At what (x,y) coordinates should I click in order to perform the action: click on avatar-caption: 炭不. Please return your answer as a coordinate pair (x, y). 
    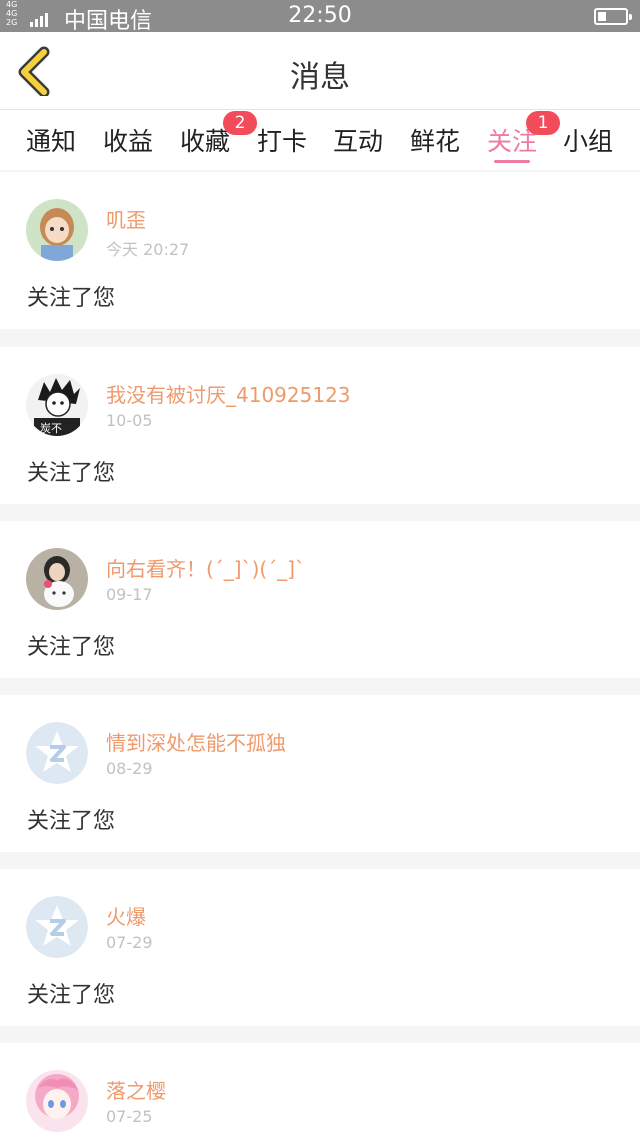
    Looking at the image, I should click on (51, 428).